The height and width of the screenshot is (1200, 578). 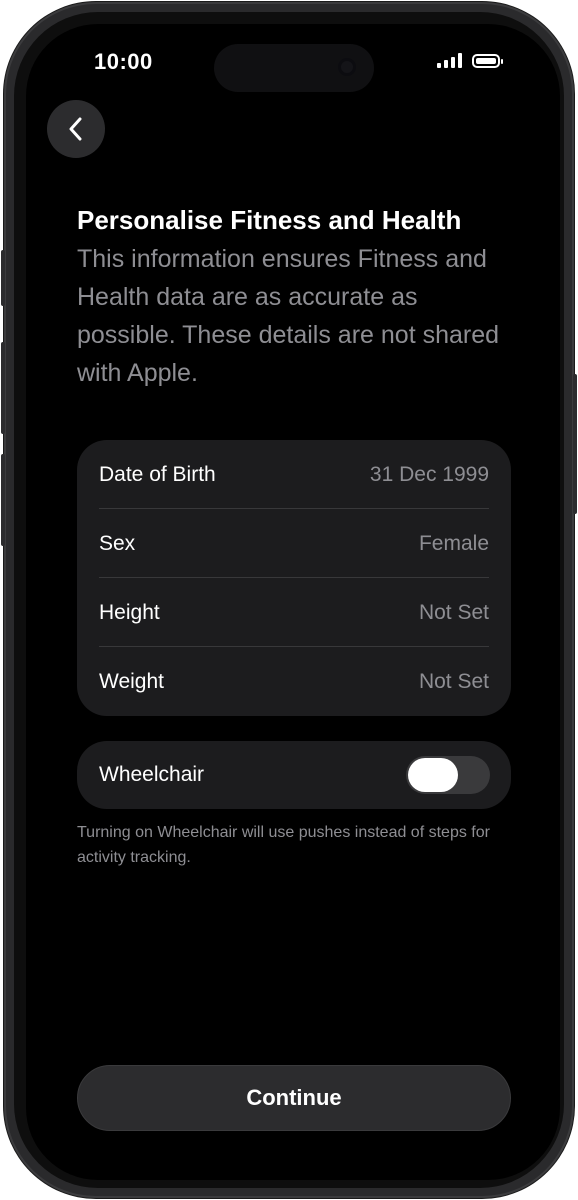 What do you see at coordinates (294, 543) in the screenshot?
I see `sex-row: Sex Female` at bounding box center [294, 543].